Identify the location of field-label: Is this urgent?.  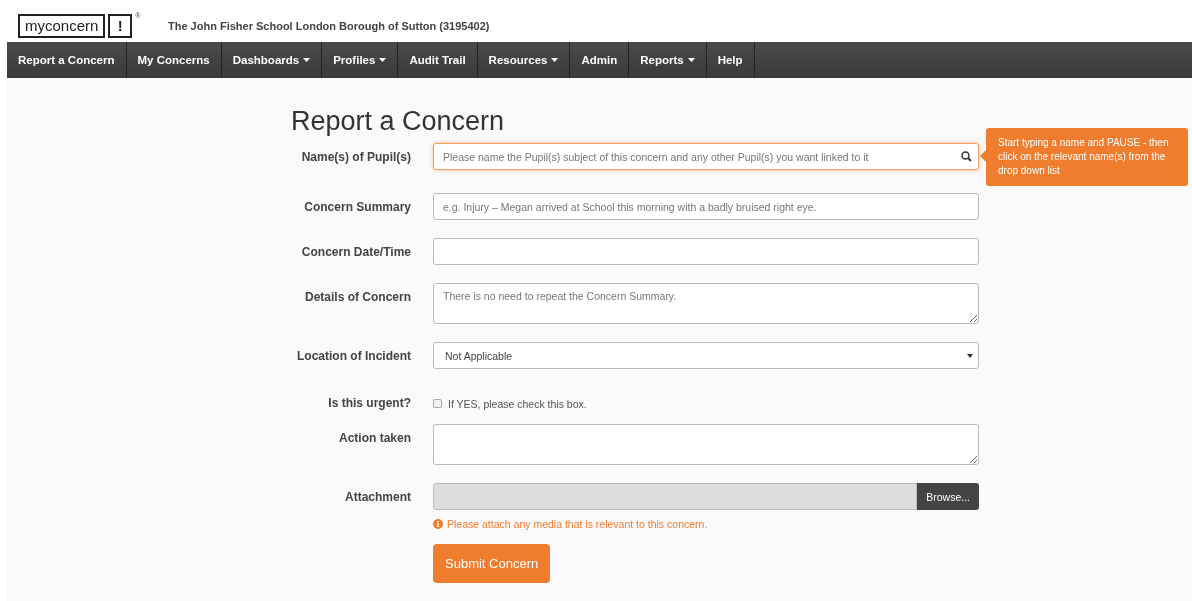
(369, 402).